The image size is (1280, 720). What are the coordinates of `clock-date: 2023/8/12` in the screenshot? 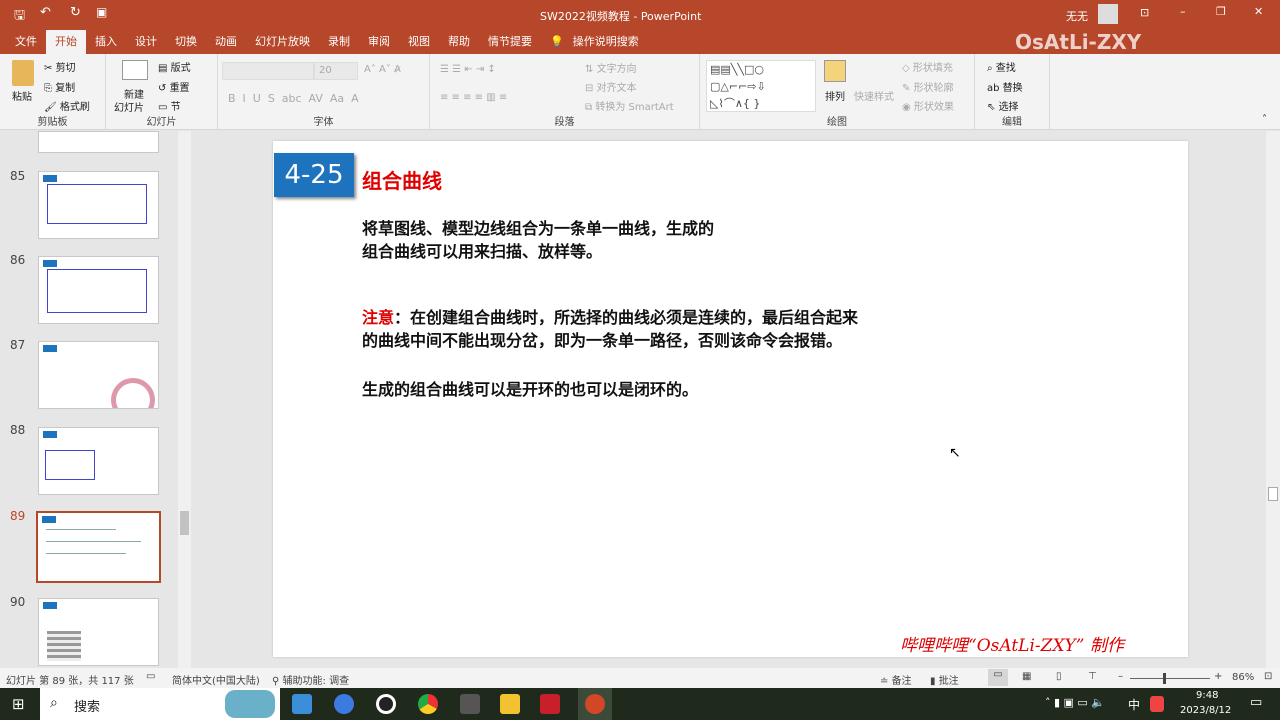 It's located at (1205, 710).